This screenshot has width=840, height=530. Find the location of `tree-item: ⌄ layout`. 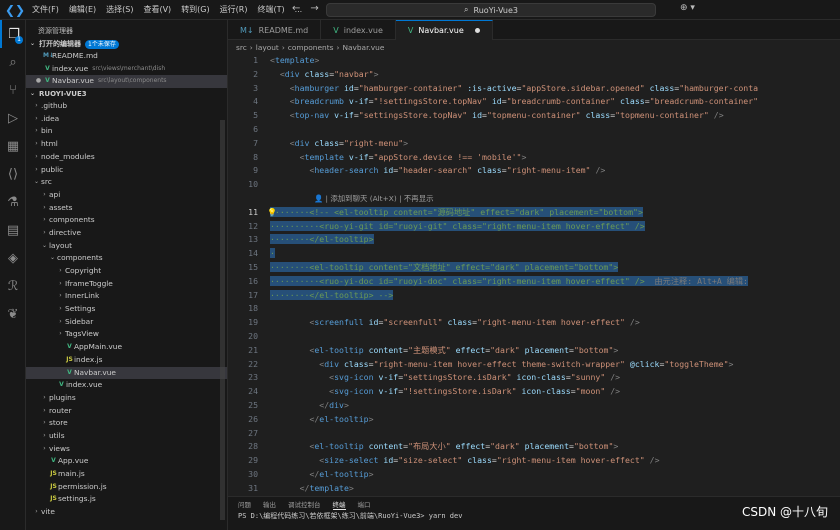

tree-item: ⌄ layout is located at coordinates (126, 246).